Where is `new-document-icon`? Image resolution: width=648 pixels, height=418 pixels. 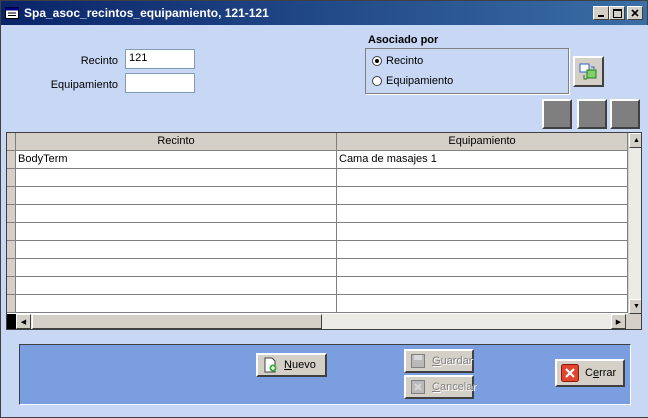
new-document-icon is located at coordinates (270, 365).